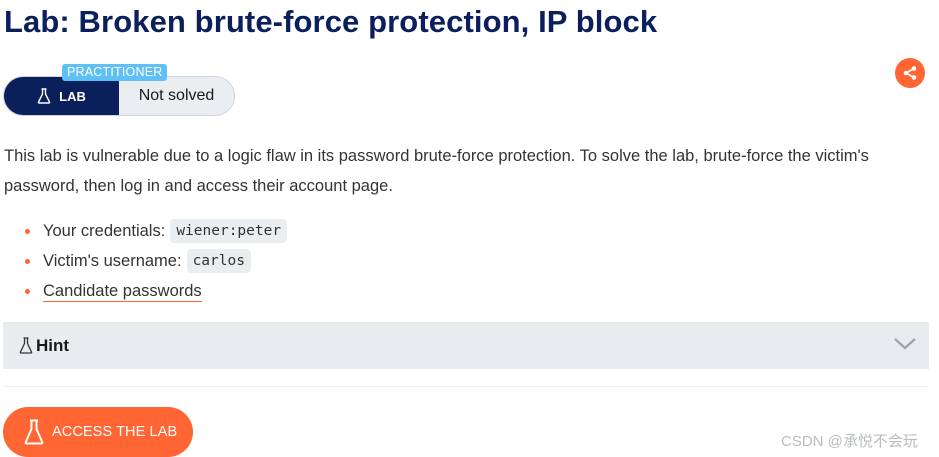 The height and width of the screenshot is (457, 939). I want to click on access-lab-label: ACCESS THE LAB, so click(115, 432).